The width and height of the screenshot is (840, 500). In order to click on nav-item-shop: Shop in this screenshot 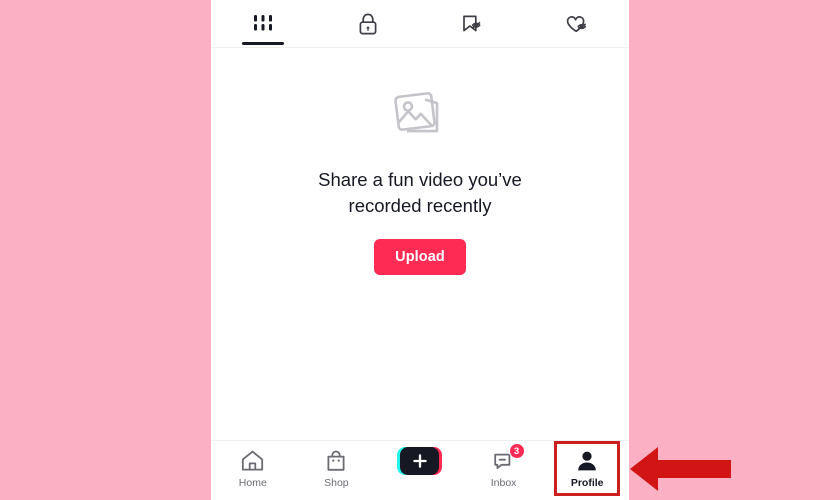, I will do `click(337, 473)`.